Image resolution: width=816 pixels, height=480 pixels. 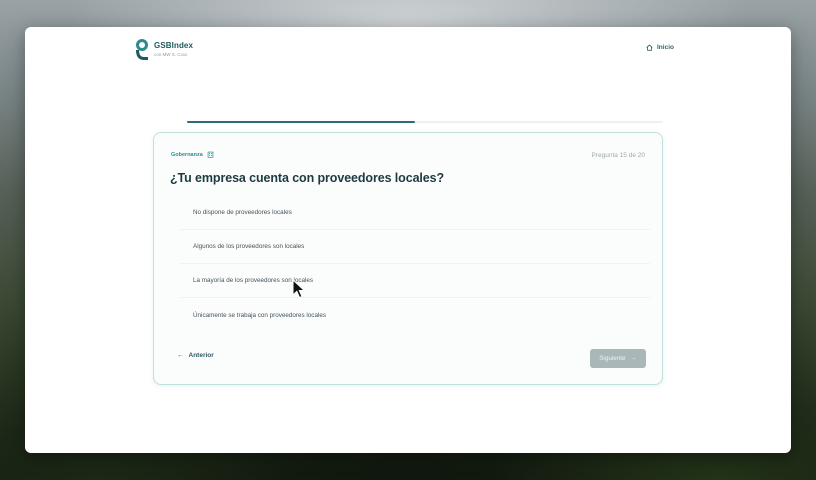 What do you see at coordinates (301, 122) in the screenshot?
I see `progress-fill` at bounding box center [301, 122].